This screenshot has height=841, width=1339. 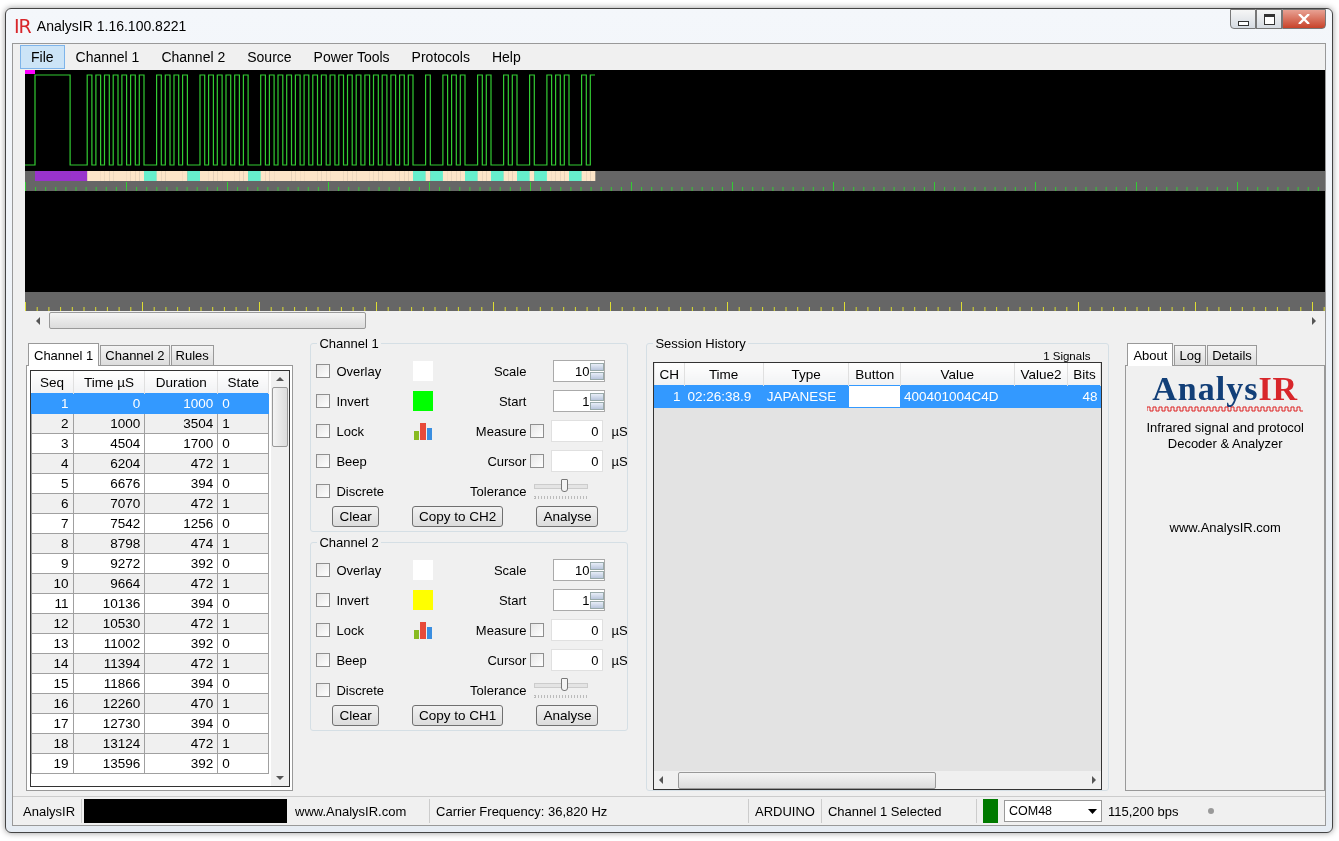 What do you see at coordinates (724, 374) in the screenshot?
I see `column-header: Time` at bounding box center [724, 374].